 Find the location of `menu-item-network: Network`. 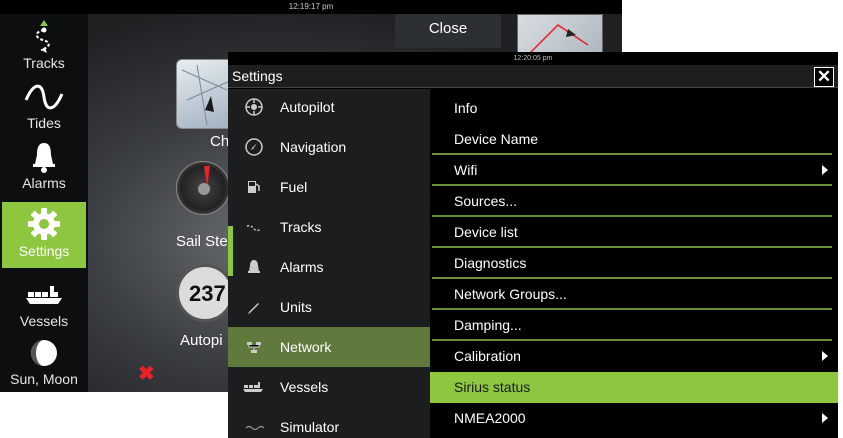

menu-item-network: Network is located at coordinates (329, 347).